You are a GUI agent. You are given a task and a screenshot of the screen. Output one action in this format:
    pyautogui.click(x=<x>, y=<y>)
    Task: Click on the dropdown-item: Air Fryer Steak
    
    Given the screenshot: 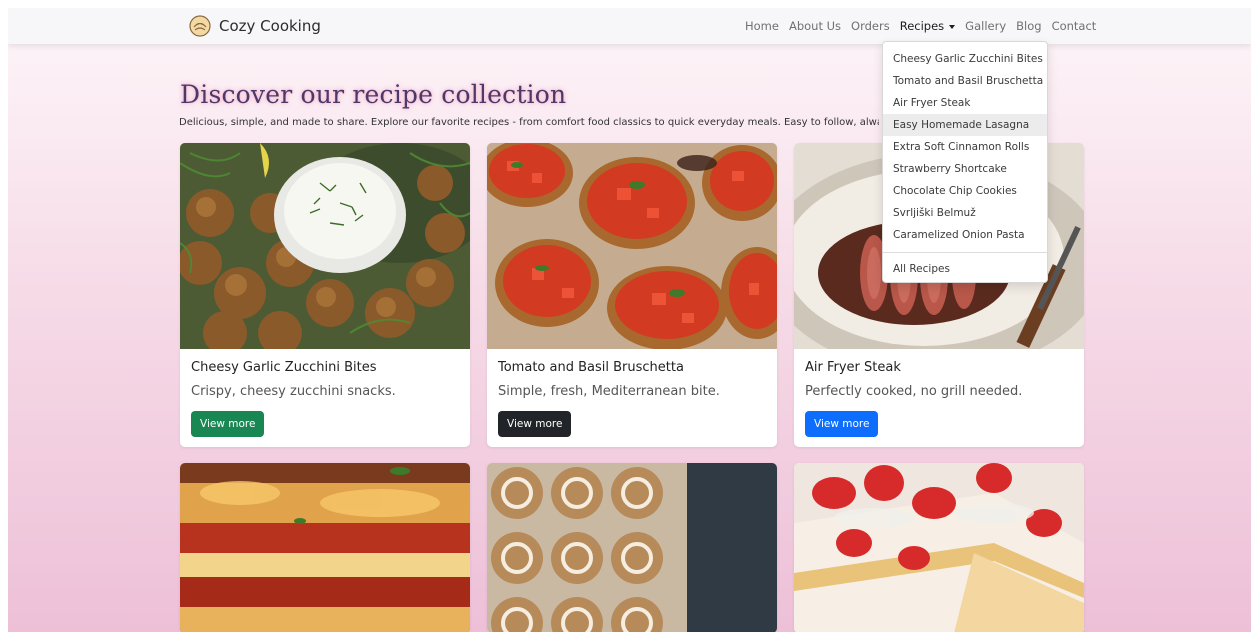 What is the action you would take?
    pyautogui.click(x=965, y=103)
    